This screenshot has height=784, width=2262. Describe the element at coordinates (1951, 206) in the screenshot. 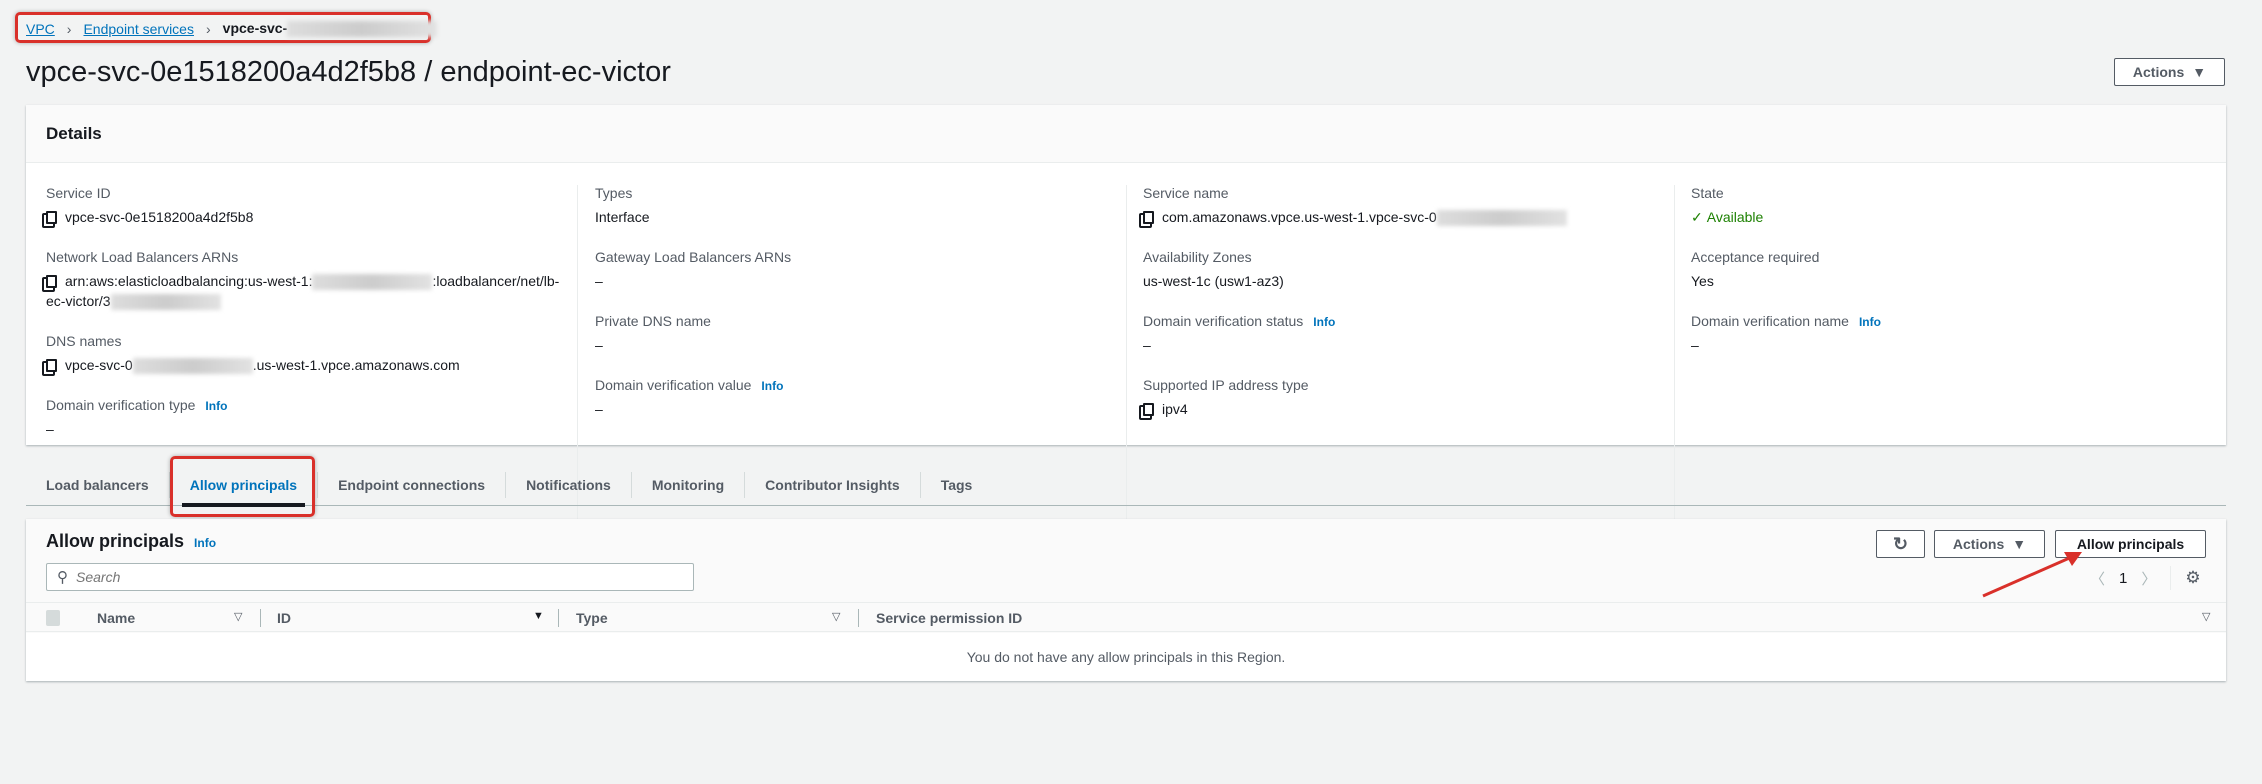

I see `detail-field: State ✓ Available` at that location.